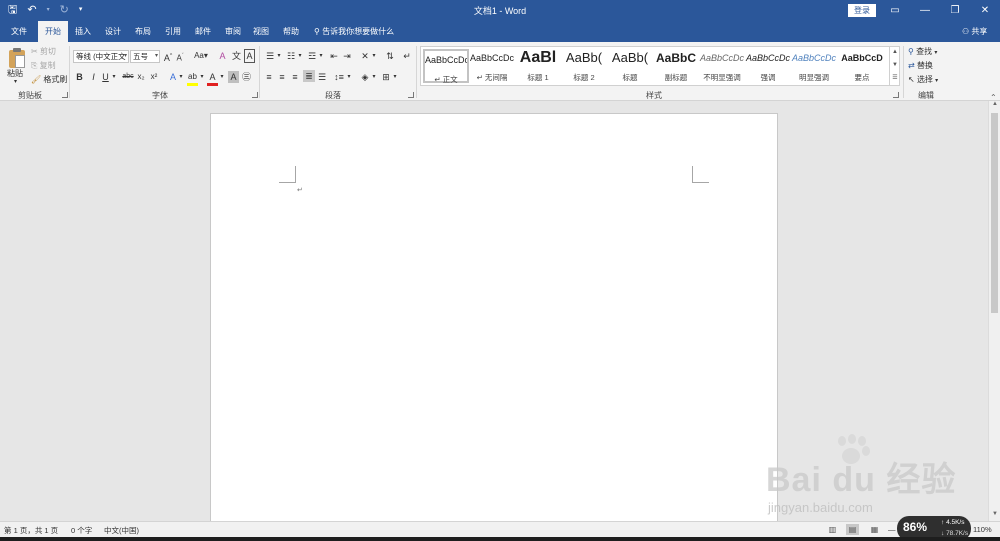 Image resolution: width=1000 pixels, height=541 pixels. Describe the element at coordinates (584, 66) in the screenshot. I see `style-item-heading-2: AaBb( 标题 2` at that location.